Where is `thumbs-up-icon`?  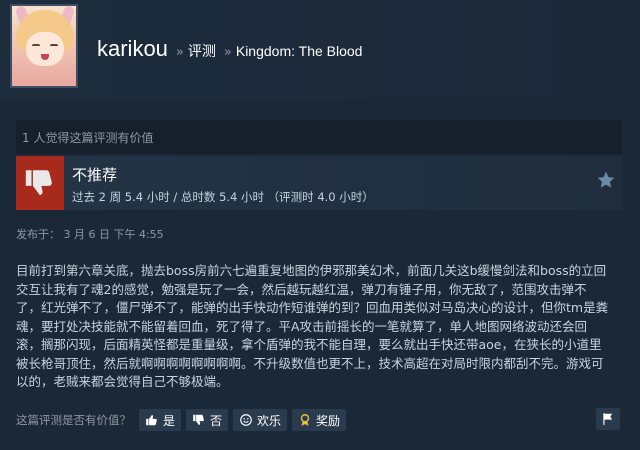
thumbs-up-icon is located at coordinates (151, 420).